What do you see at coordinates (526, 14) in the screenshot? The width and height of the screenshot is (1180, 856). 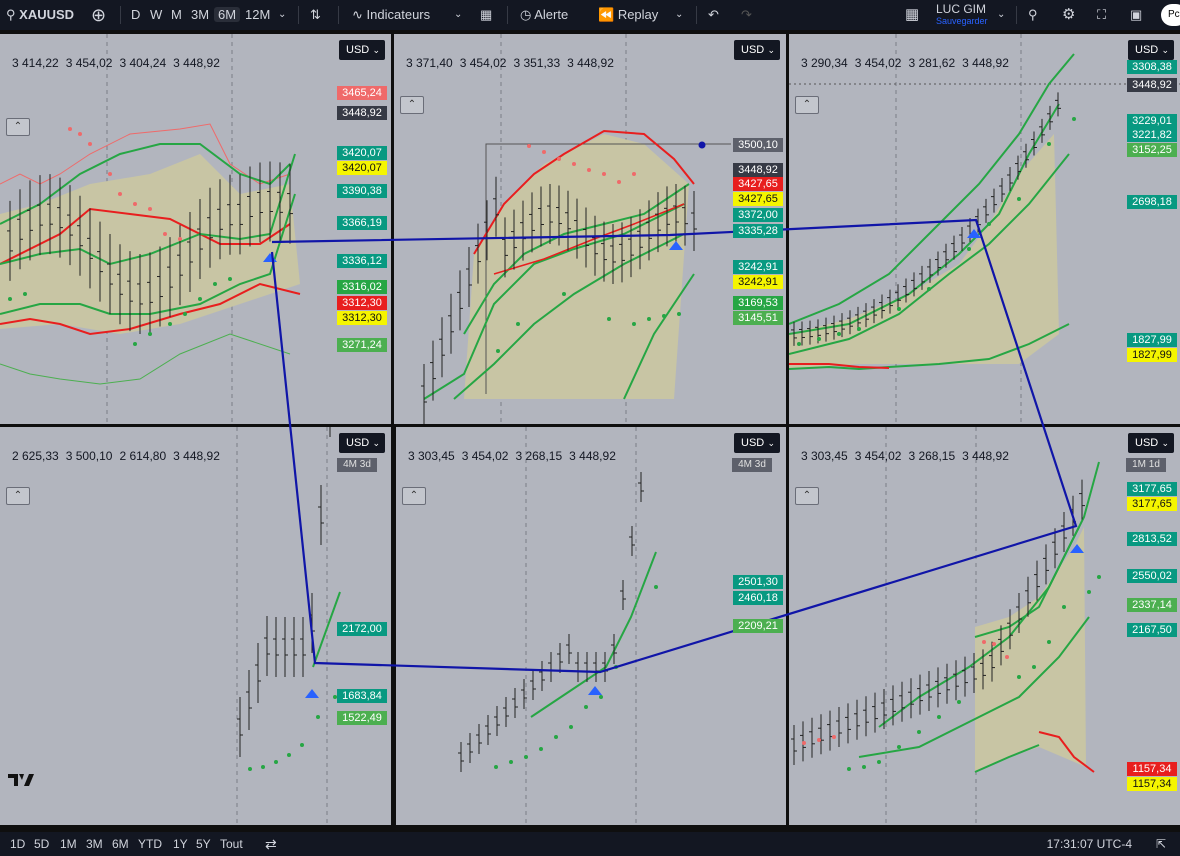 I see `alarm-clock-icon: ◷` at bounding box center [526, 14].